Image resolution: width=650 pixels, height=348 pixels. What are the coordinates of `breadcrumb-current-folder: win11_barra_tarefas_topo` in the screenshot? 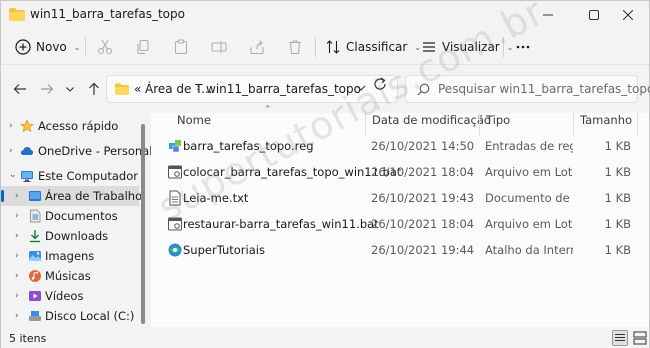 It's located at (283, 89).